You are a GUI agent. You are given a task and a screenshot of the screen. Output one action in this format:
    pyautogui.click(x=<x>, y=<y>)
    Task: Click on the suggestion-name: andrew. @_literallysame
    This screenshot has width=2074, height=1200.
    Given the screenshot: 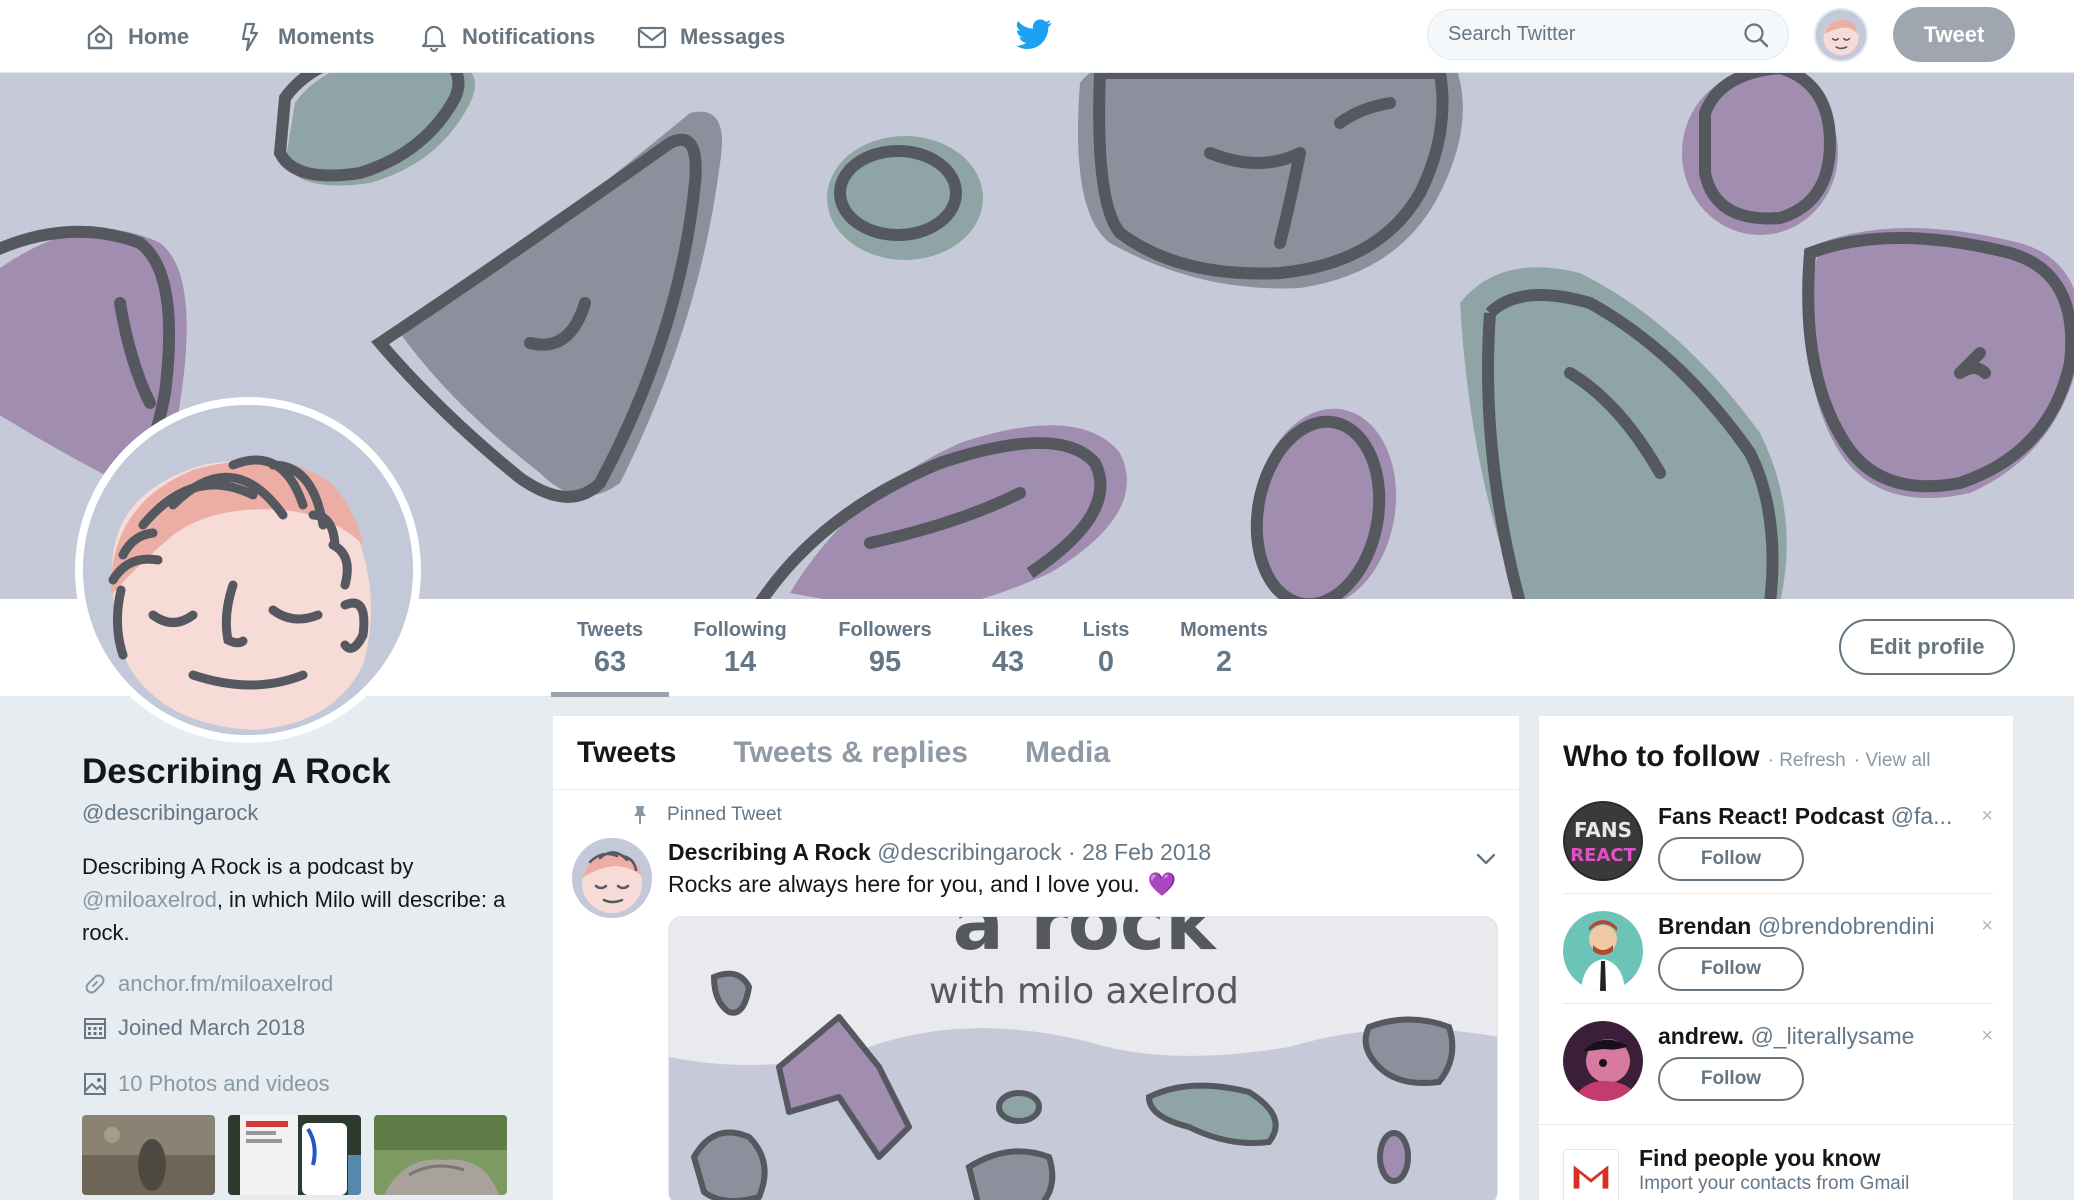 What is the action you would take?
    pyautogui.click(x=1808, y=1036)
    